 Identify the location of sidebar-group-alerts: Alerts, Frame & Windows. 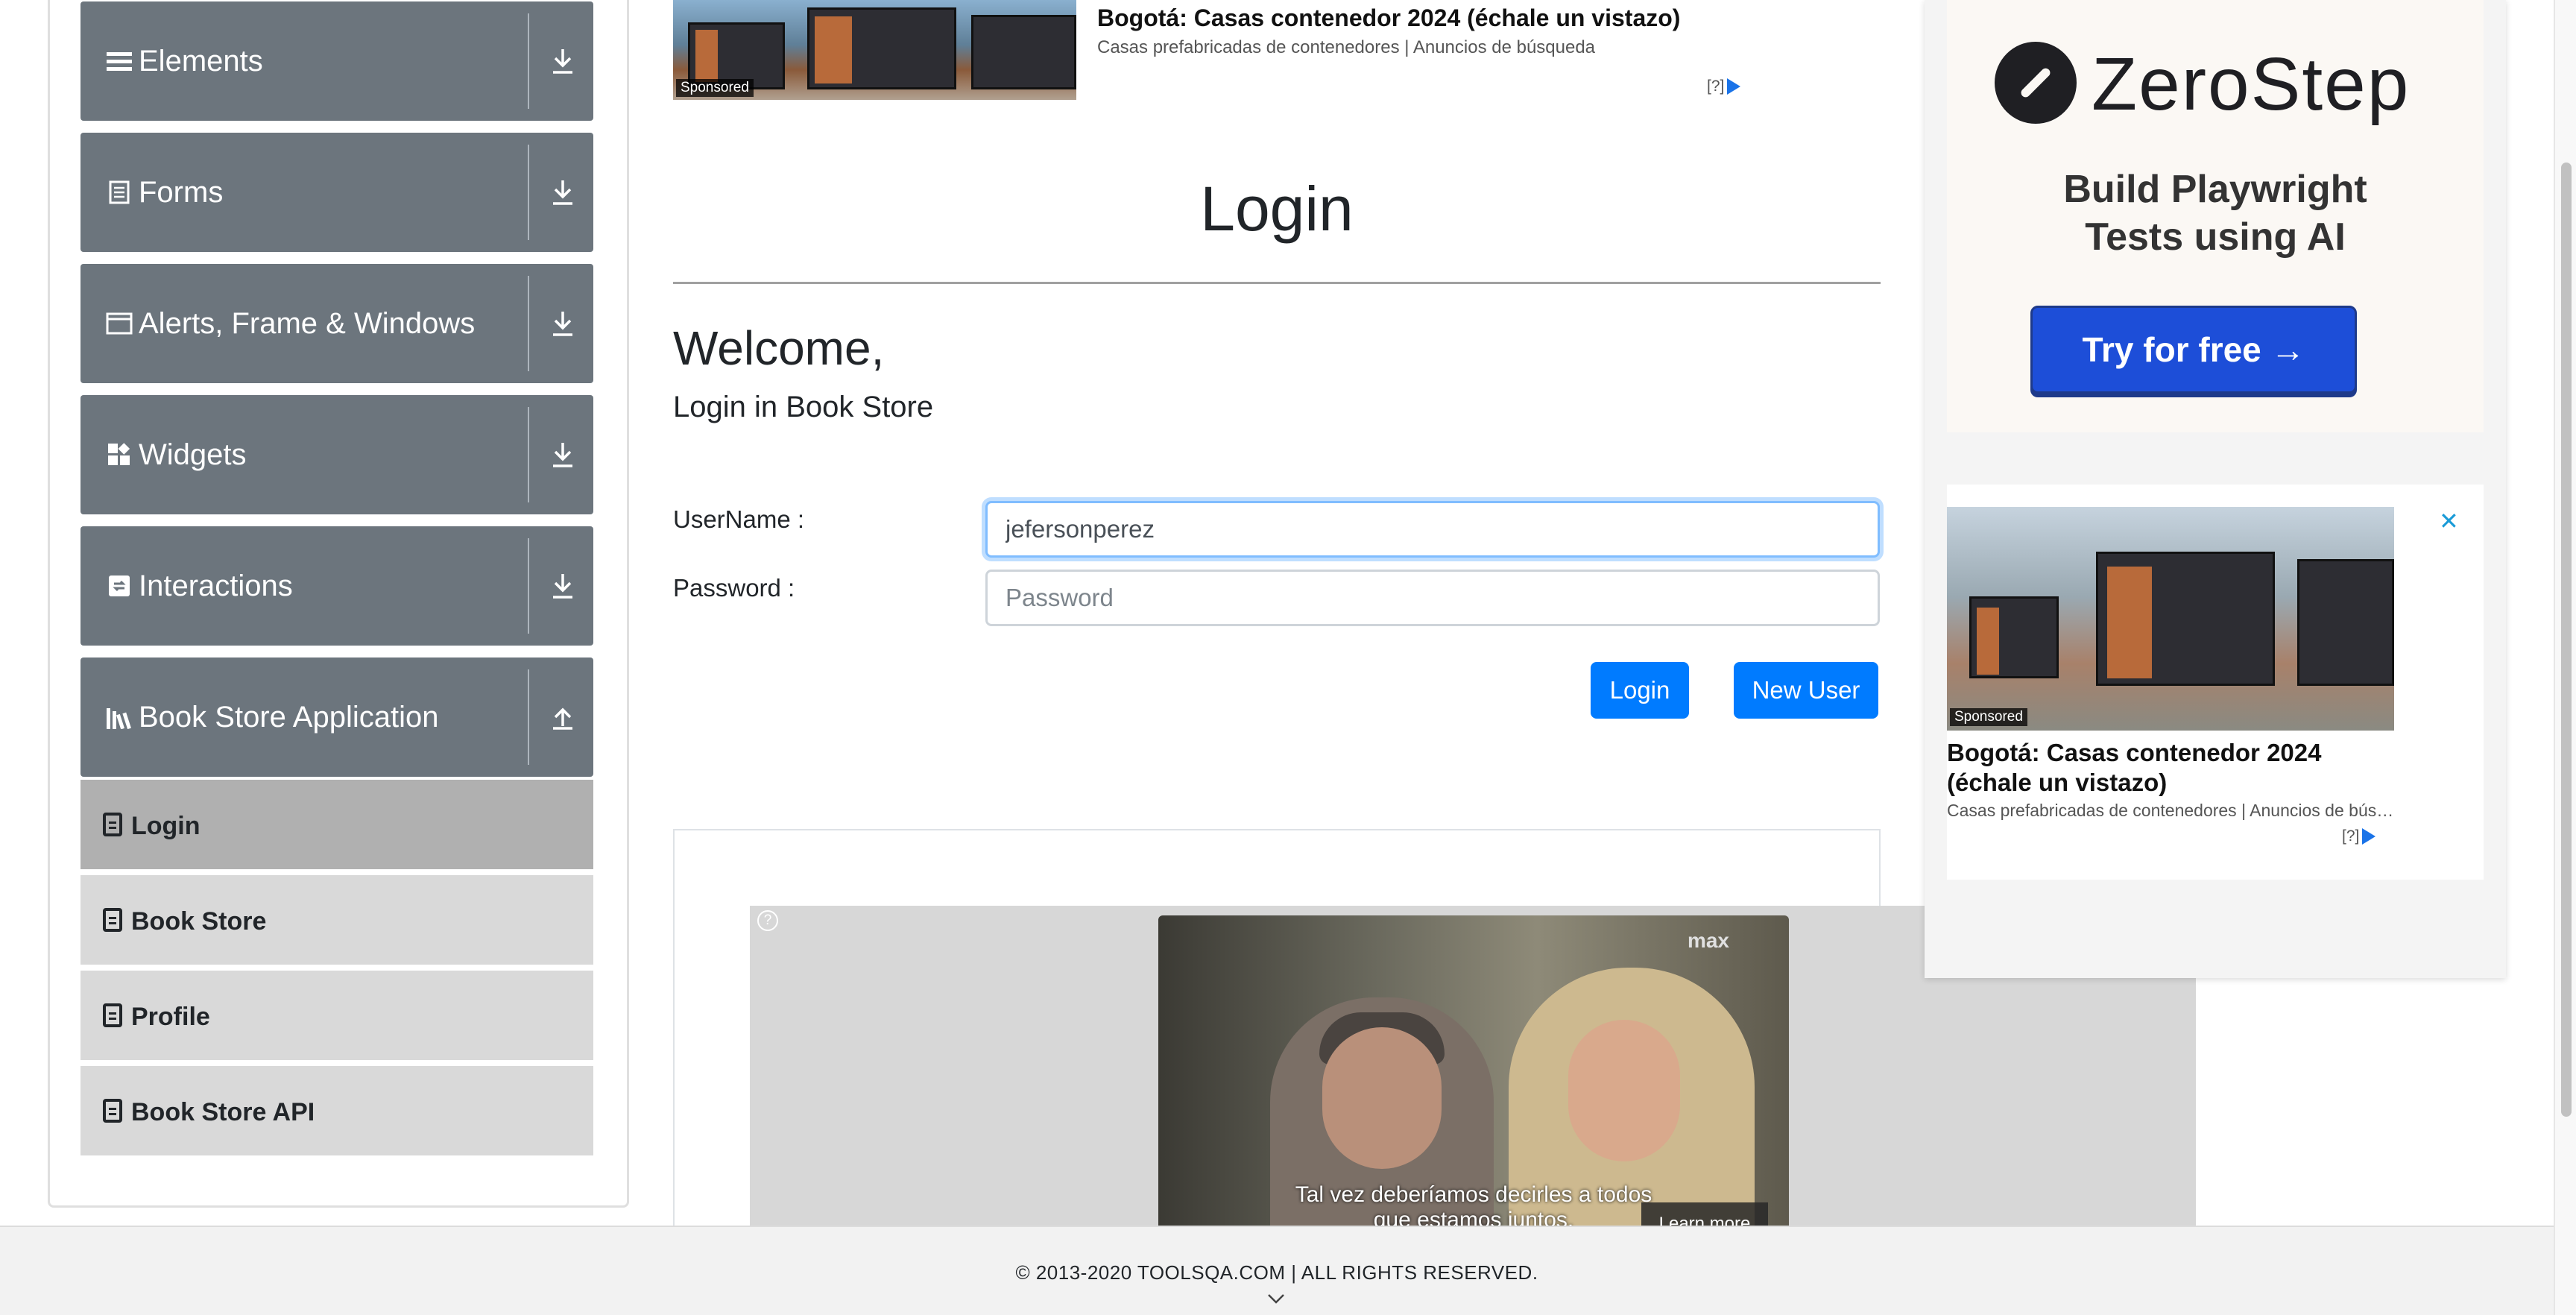
(336, 324).